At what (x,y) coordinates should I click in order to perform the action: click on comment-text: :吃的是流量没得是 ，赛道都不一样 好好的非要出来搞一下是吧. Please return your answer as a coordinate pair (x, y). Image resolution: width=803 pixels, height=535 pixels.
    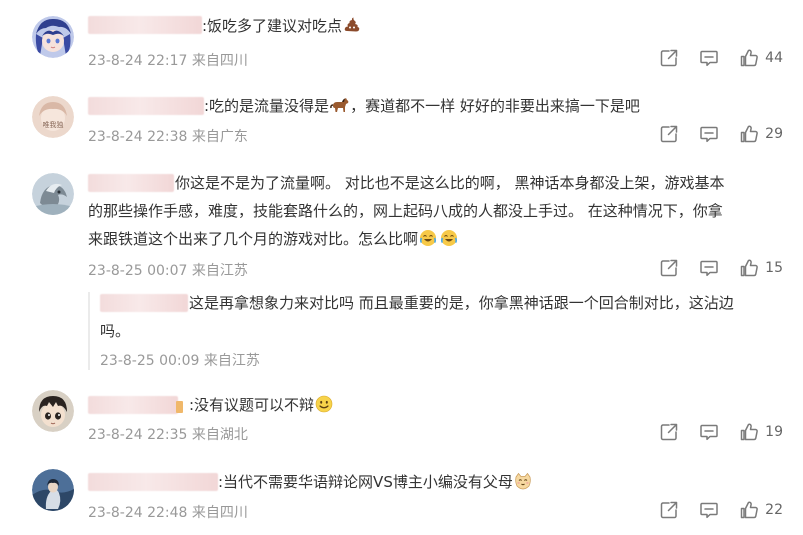
    Looking at the image, I should click on (422, 107).